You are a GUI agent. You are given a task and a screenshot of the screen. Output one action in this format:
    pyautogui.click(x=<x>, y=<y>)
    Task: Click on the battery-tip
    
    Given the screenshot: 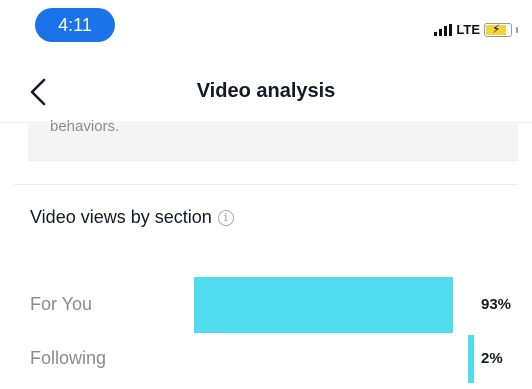 What is the action you would take?
    pyautogui.click(x=517, y=29)
    